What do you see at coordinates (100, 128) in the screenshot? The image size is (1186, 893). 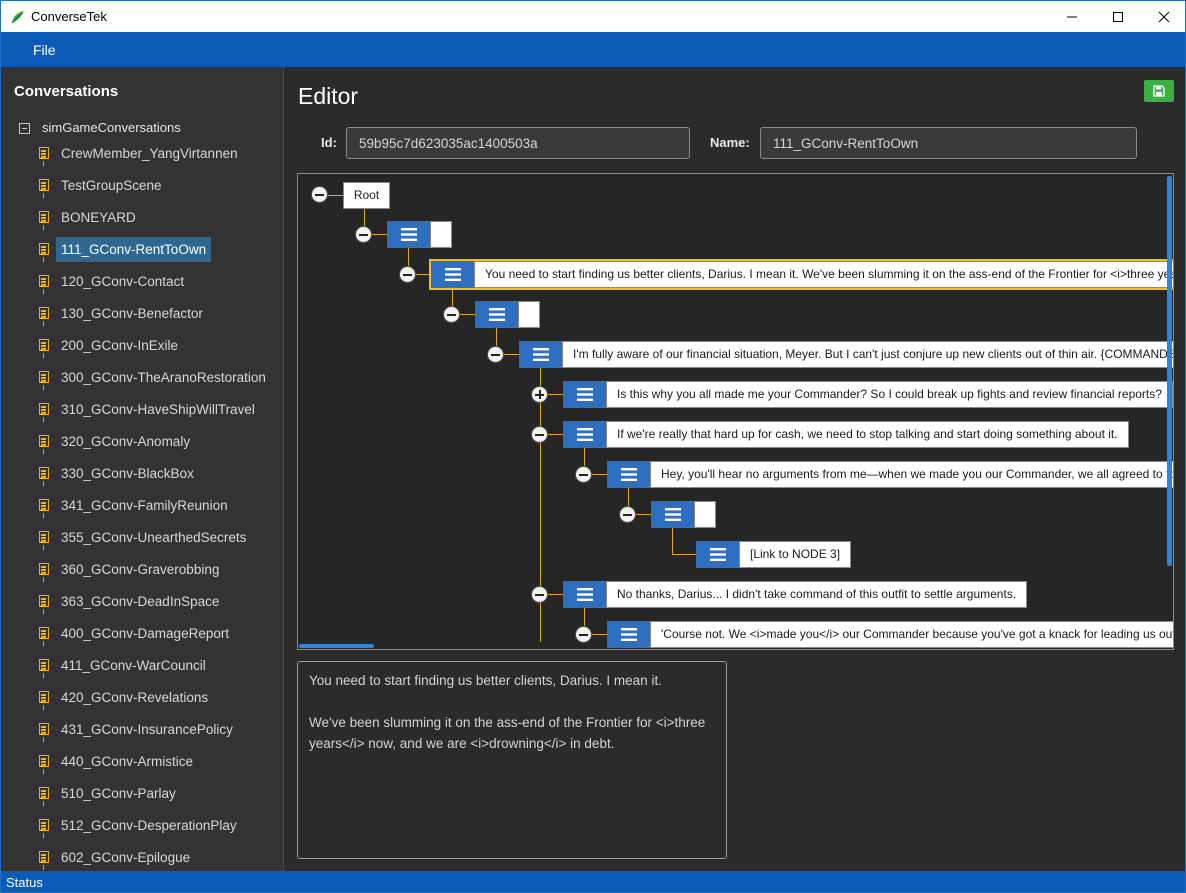 I see `tree-root-node: simGameConversations` at bounding box center [100, 128].